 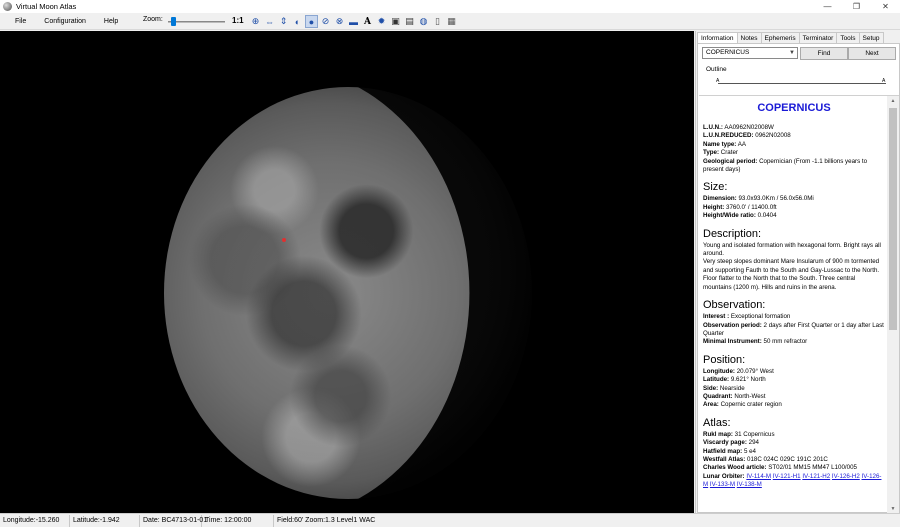 What do you see at coordinates (794, 389) in the screenshot?
I see `side-line: Side: Nearside` at bounding box center [794, 389].